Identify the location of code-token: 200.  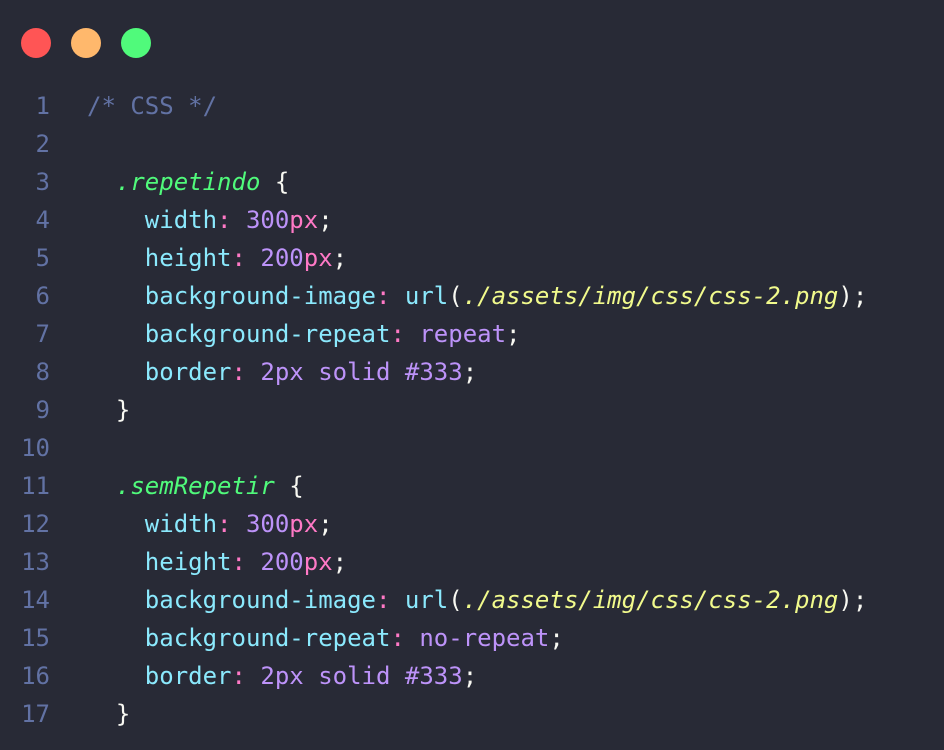
(274, 258).